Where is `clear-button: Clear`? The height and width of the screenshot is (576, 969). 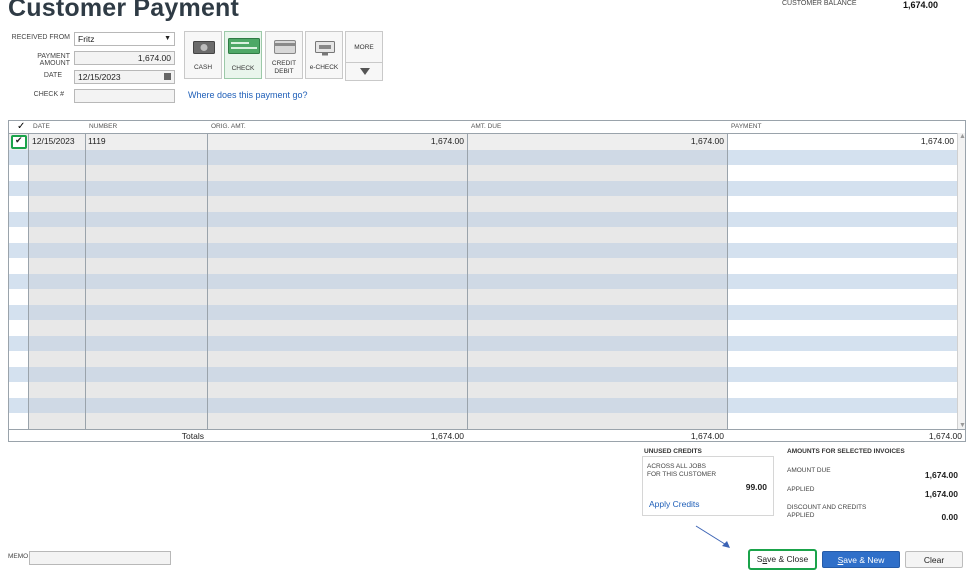 clear-button: Clear is located at coordinates (934, 559).